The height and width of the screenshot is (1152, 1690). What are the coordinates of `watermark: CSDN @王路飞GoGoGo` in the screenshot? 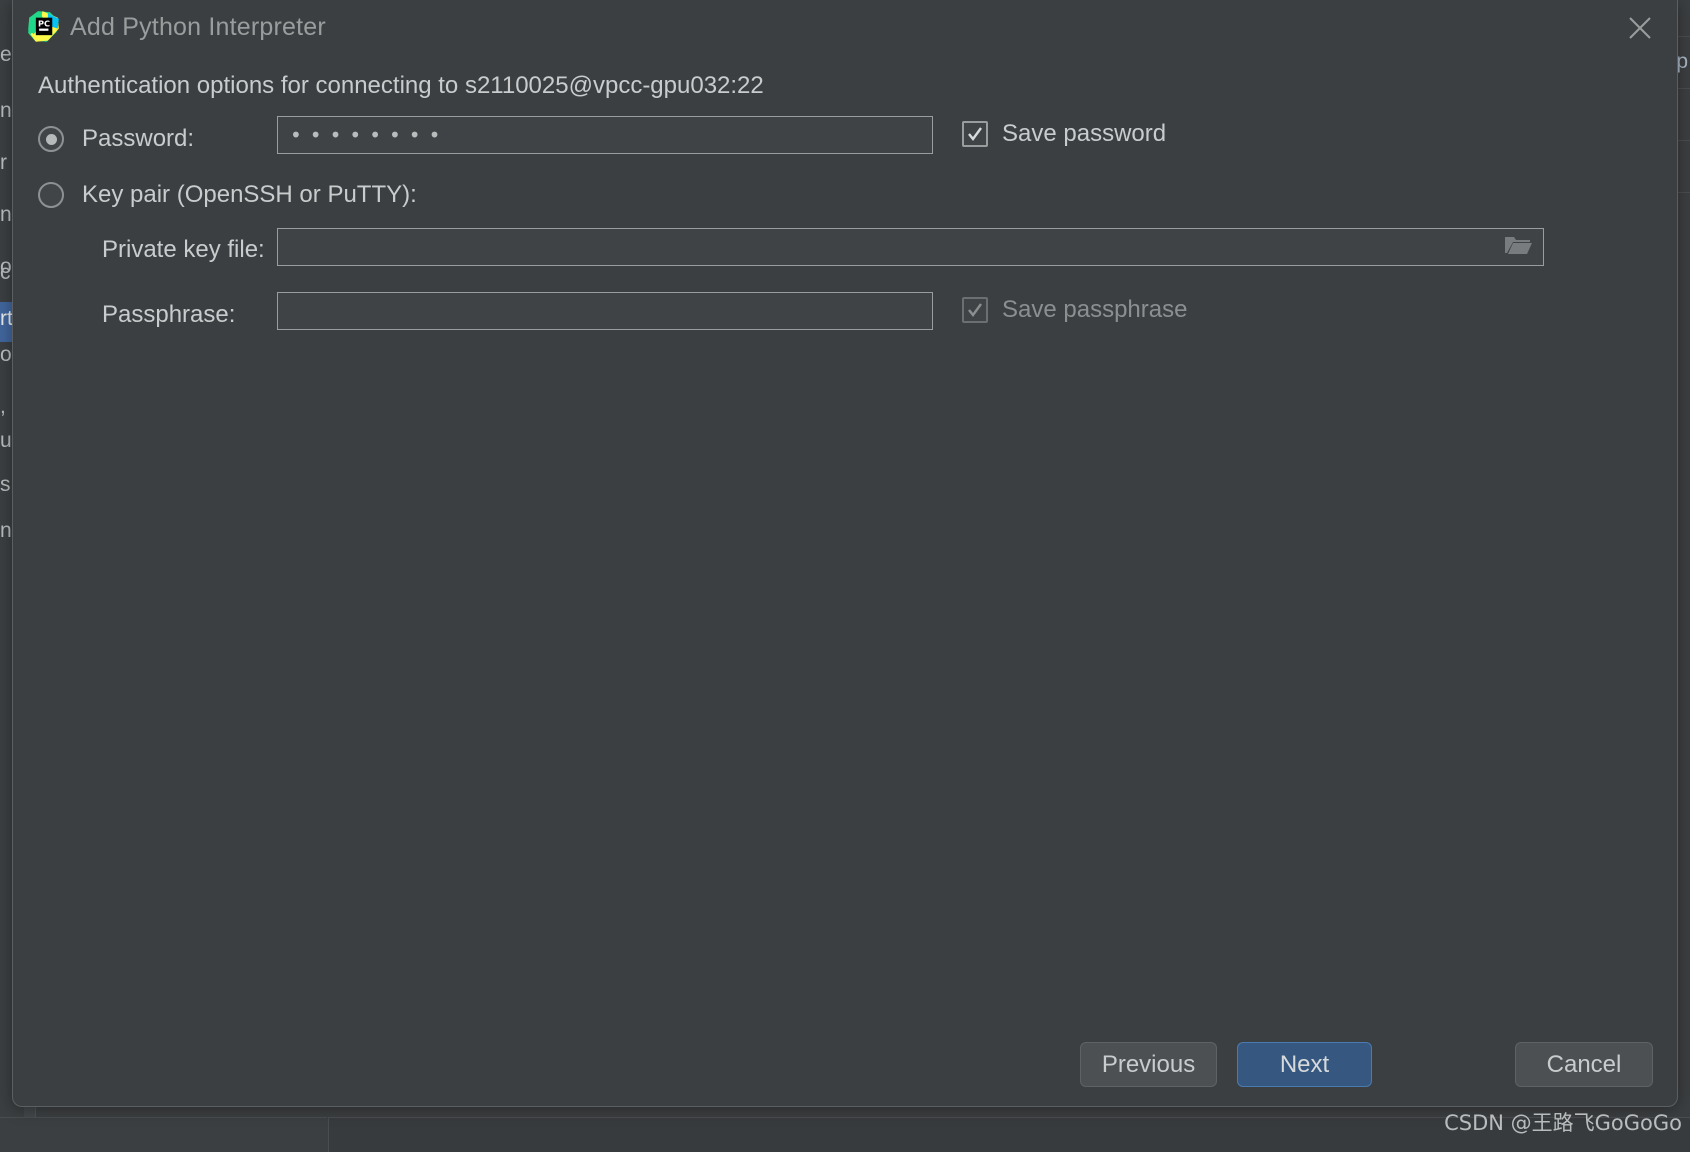 It's located at (1563, 1123).